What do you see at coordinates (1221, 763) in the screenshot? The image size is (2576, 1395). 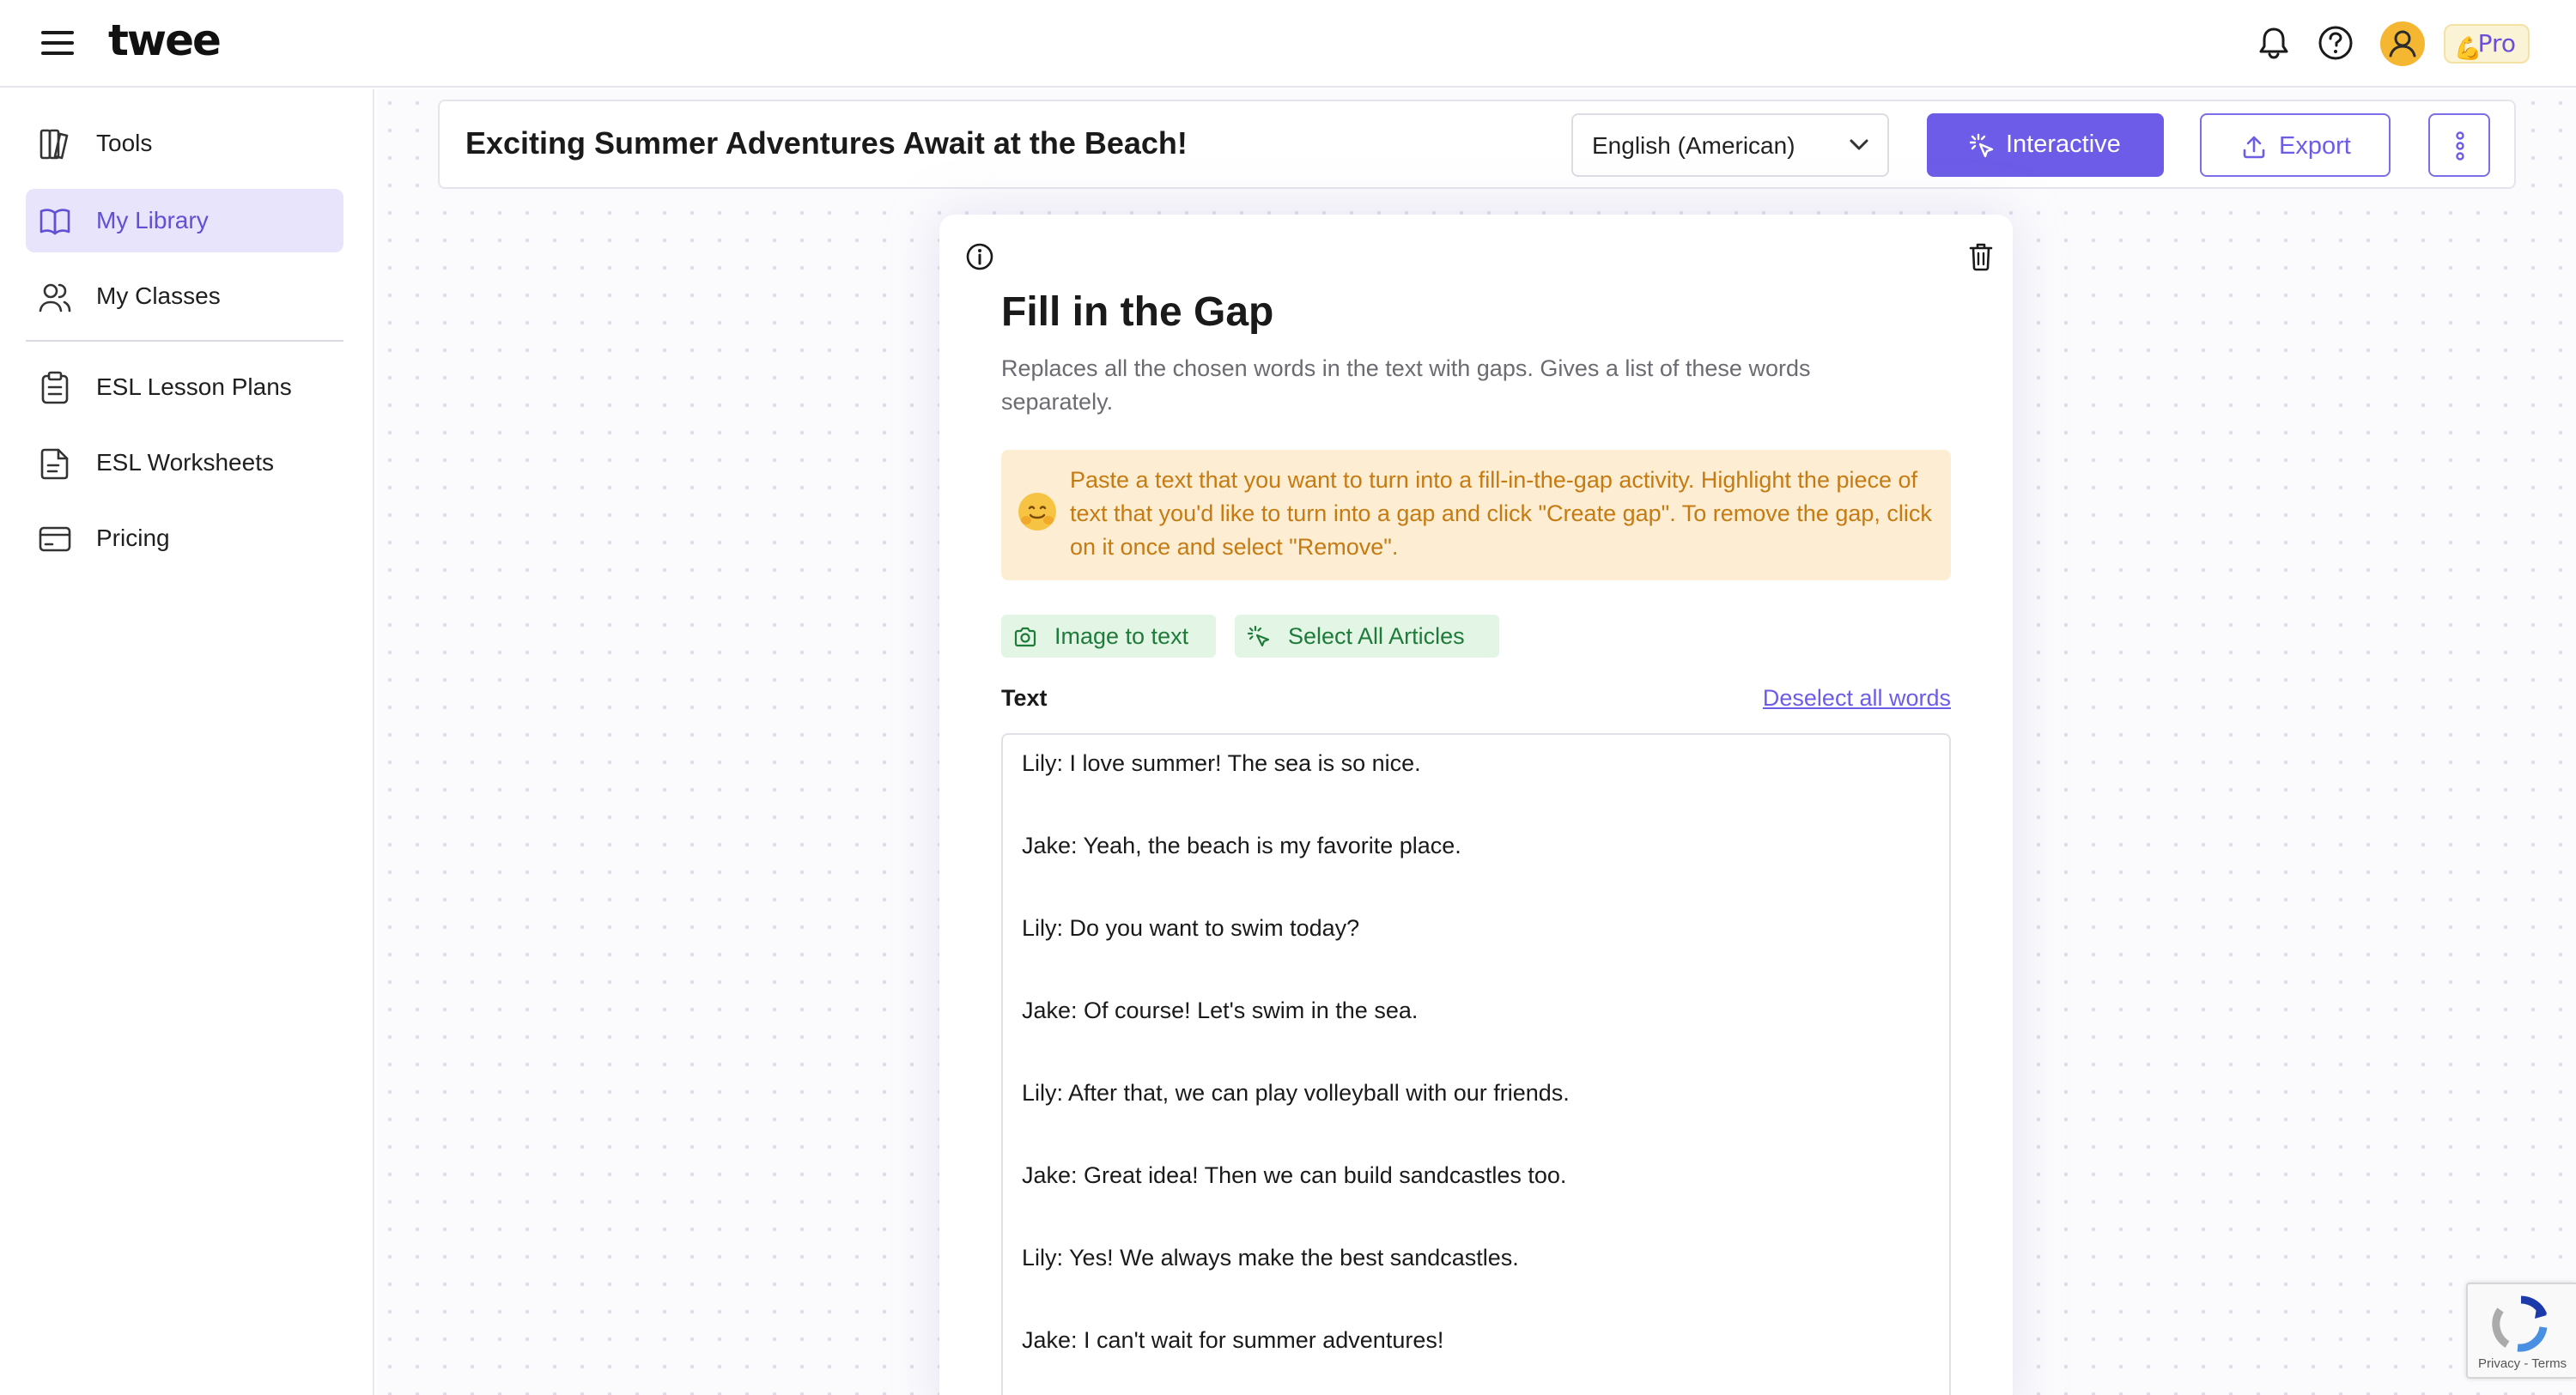 I see `text-line: Lily: I love summer! The sea is so nice.` at bounding box center [1221, 763].